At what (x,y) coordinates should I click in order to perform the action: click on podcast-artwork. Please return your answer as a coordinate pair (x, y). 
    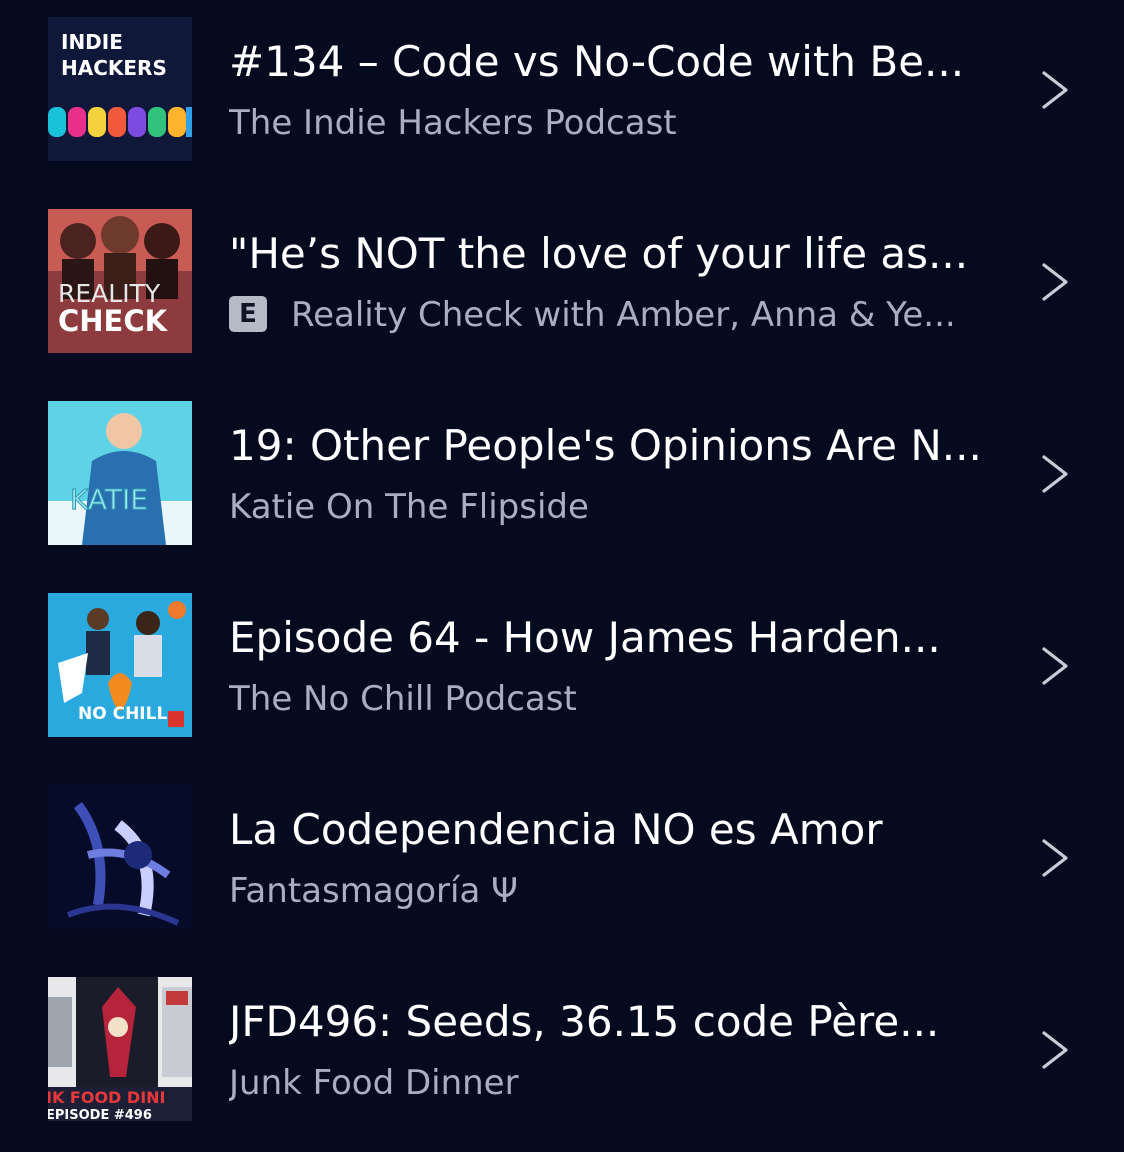
    Looking at the image, I should click on (120, 857).